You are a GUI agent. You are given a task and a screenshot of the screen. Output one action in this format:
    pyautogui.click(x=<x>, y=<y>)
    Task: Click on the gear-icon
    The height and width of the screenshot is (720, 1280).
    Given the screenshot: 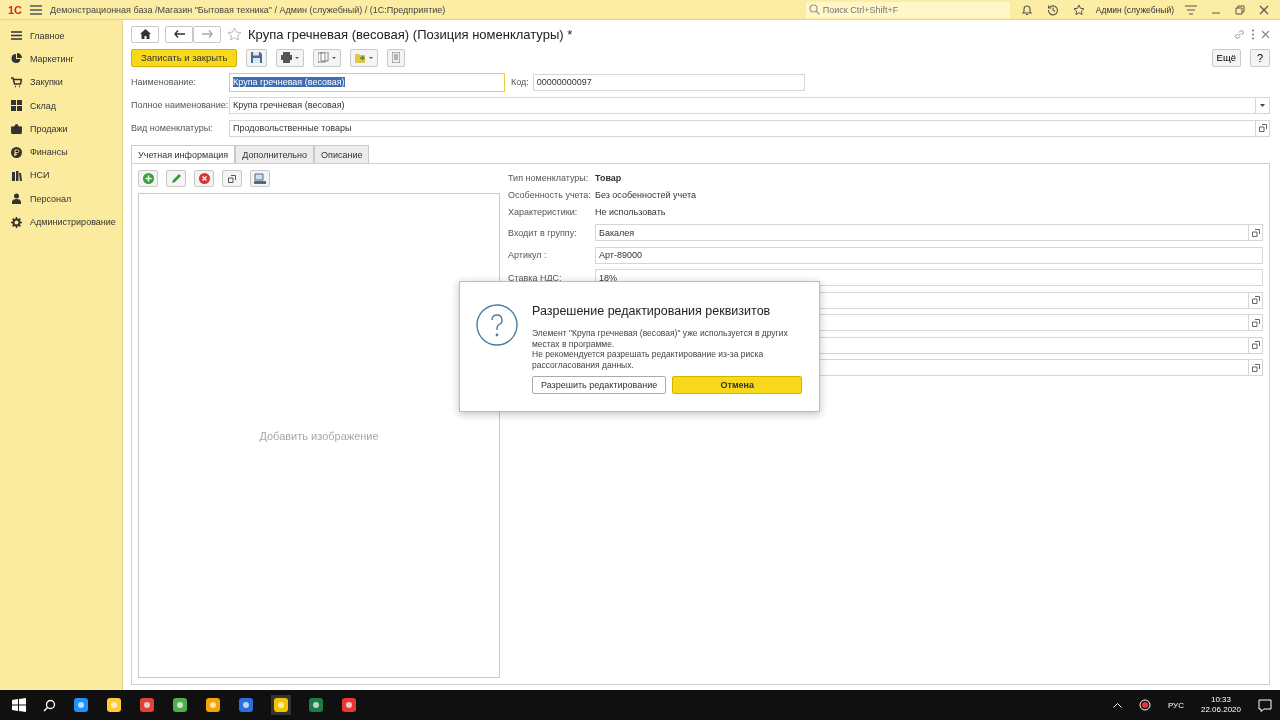 What is the action you would take?
    pyautogui.click(x=16, y=222)
    